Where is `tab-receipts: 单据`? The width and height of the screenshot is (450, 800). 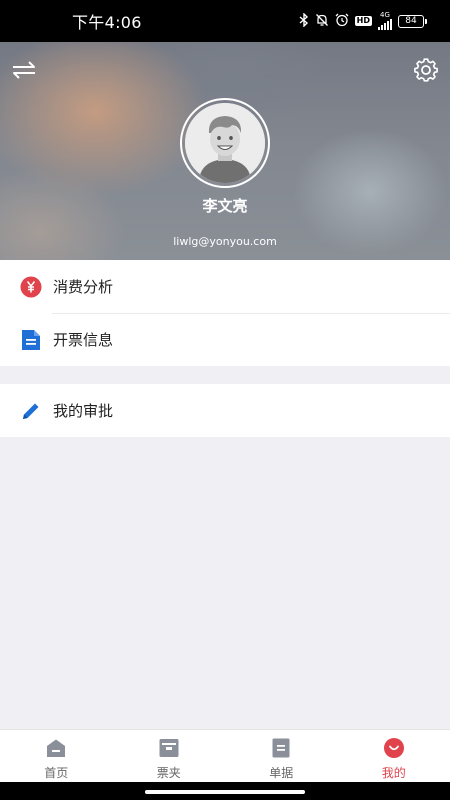
tab-receipts: 单据 is located at coordinates (281, 756).